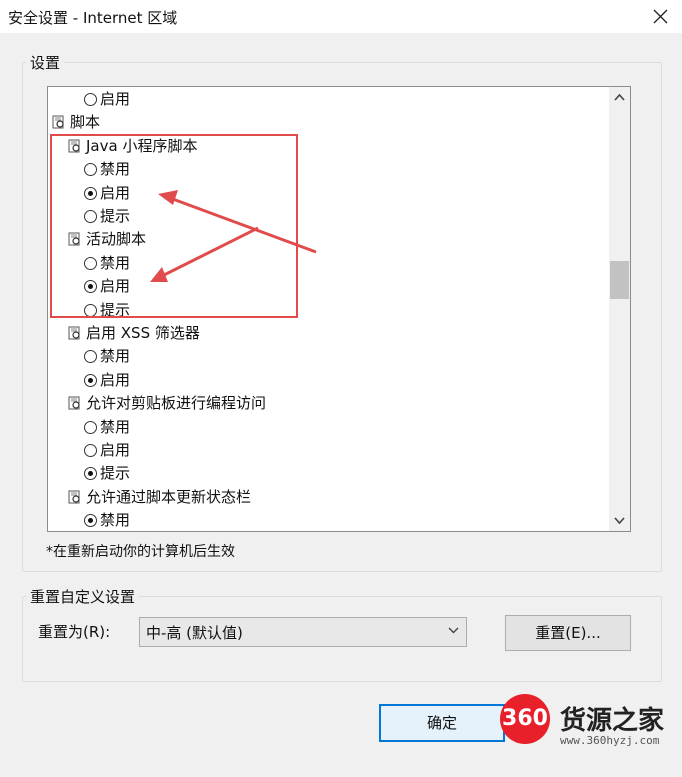 This screenshot has height=777, width=682. What do you see at coordinates (442, 723) in the screenshot?
I see `ok-button: 确定` at bounding box center [442, 723].